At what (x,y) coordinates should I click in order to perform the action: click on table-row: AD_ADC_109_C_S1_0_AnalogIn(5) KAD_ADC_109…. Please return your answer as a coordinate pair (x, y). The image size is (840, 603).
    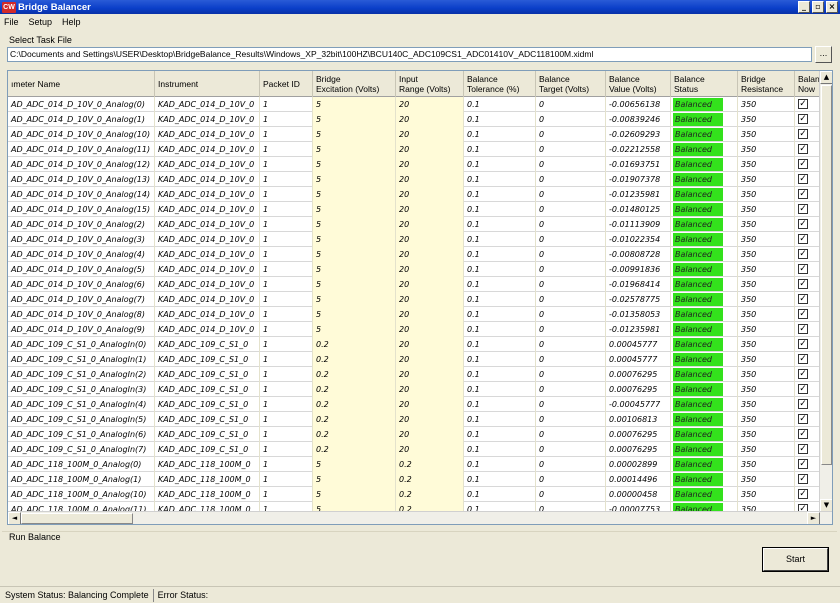
    Looking at the image, I should click on (414, 419).